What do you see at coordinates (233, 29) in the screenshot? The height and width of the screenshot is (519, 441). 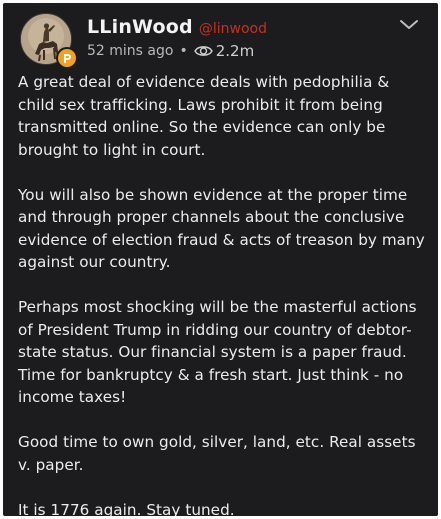 I see `username-handle: @linwood` at bounding box center [233, 29].